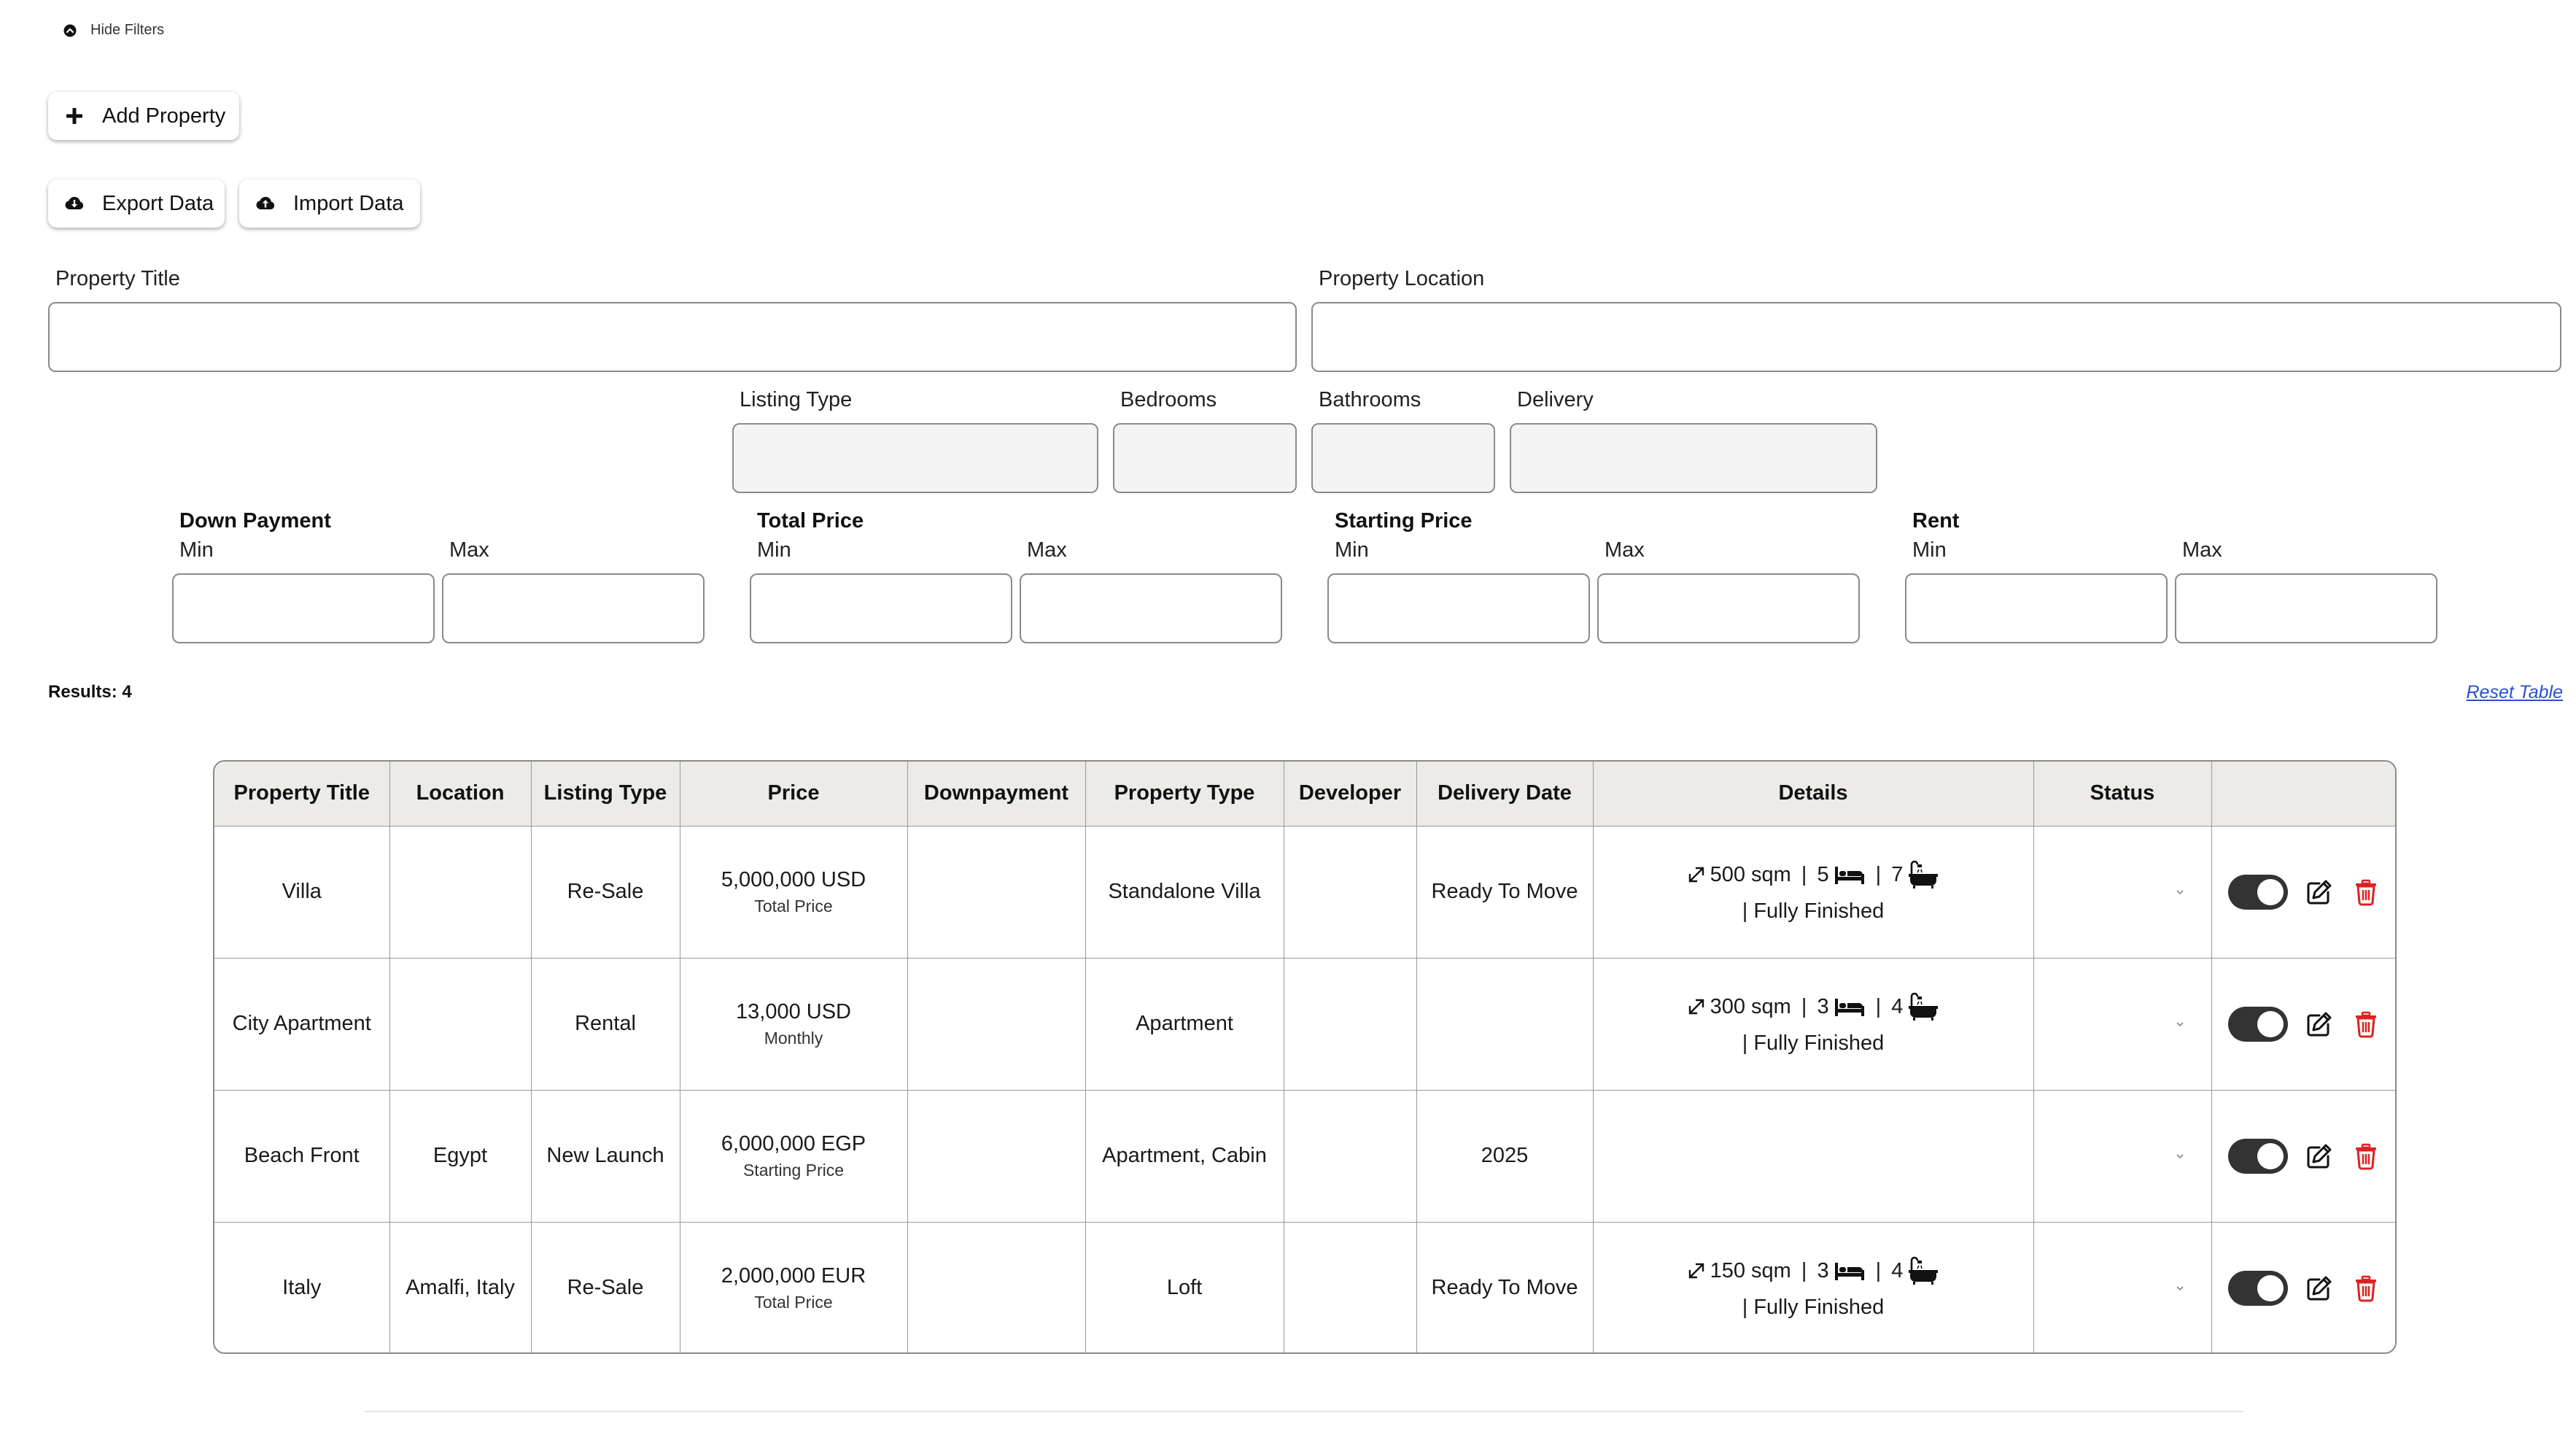 This screenshot has height=1440, width=2576. I want to click on details-summary: 300 sqm | 3 | 4, so click(1814, 1006).